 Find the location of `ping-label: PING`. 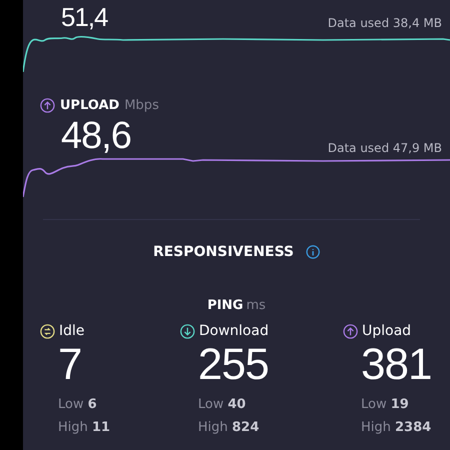

ping-label: PING is located at coordinates (225, 305).